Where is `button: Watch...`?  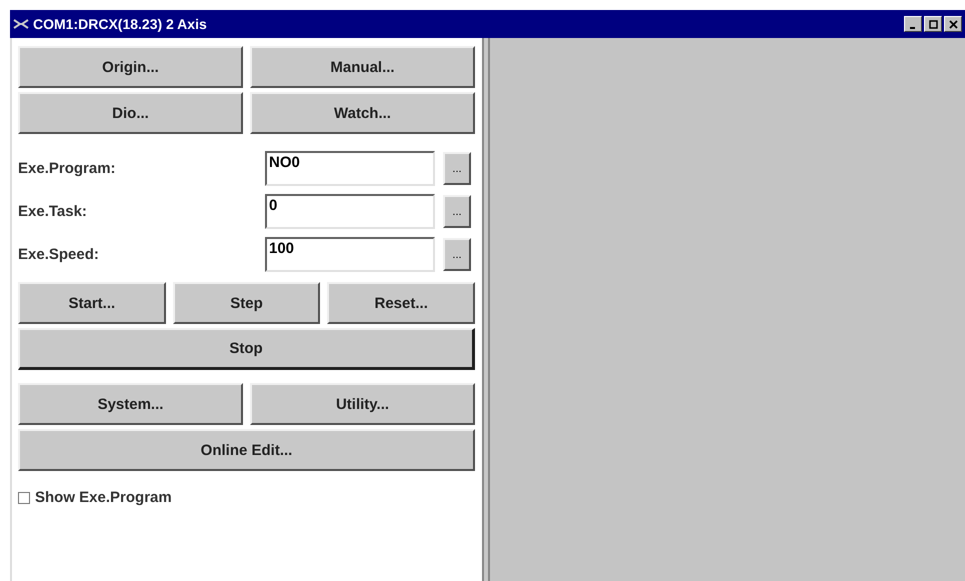
button: Watch... is located at coordinates (362, 113).